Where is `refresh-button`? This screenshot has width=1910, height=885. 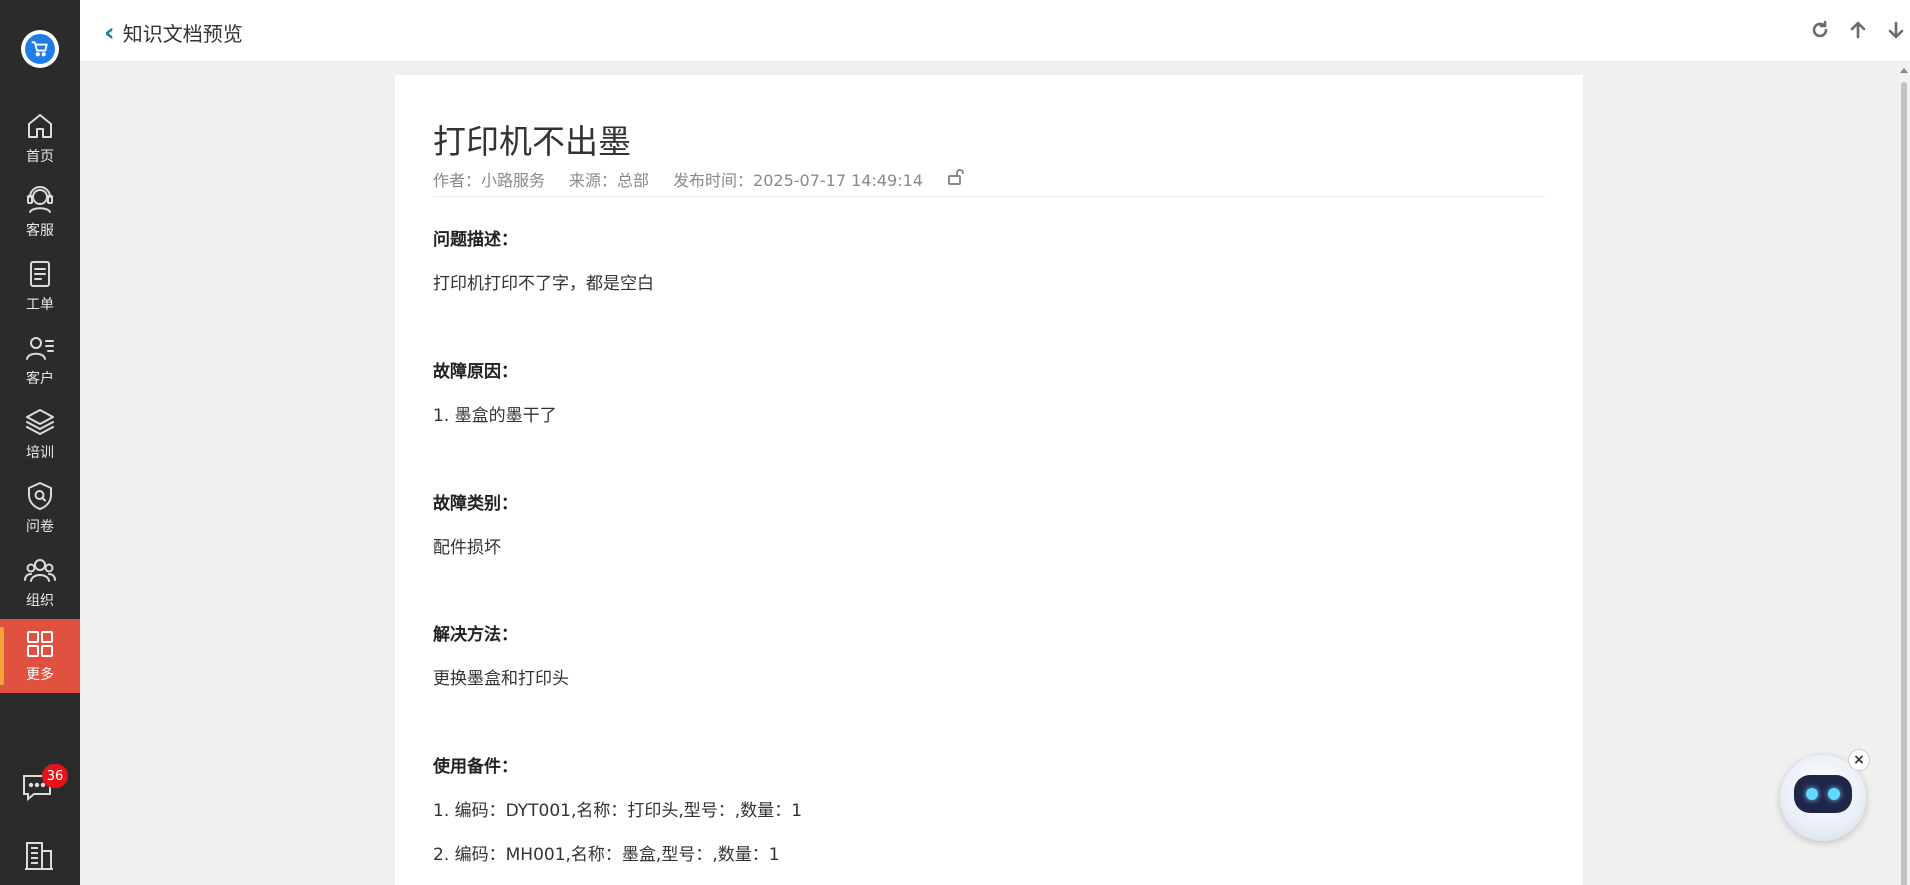 refresh-button is located at coordinates (1820, 30).